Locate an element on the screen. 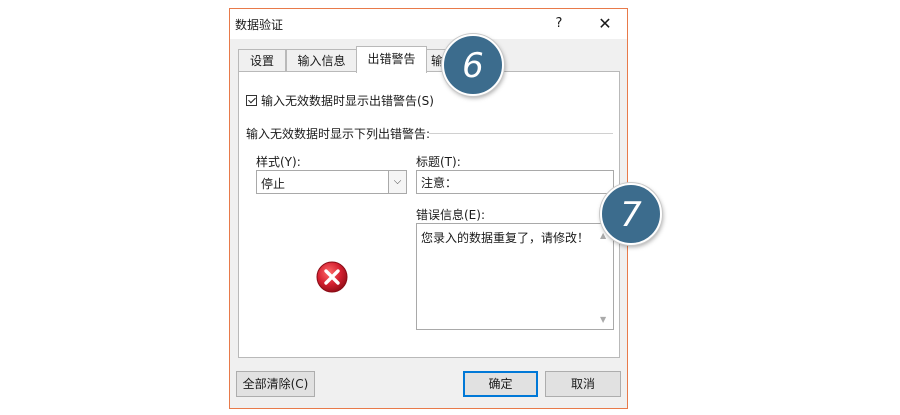 Image resolution: width=900 pixels, height=415 pixels. show-error-checkbox-label: 输入无效数据时显示出错警告(S) is located at coordinates (347, 100).